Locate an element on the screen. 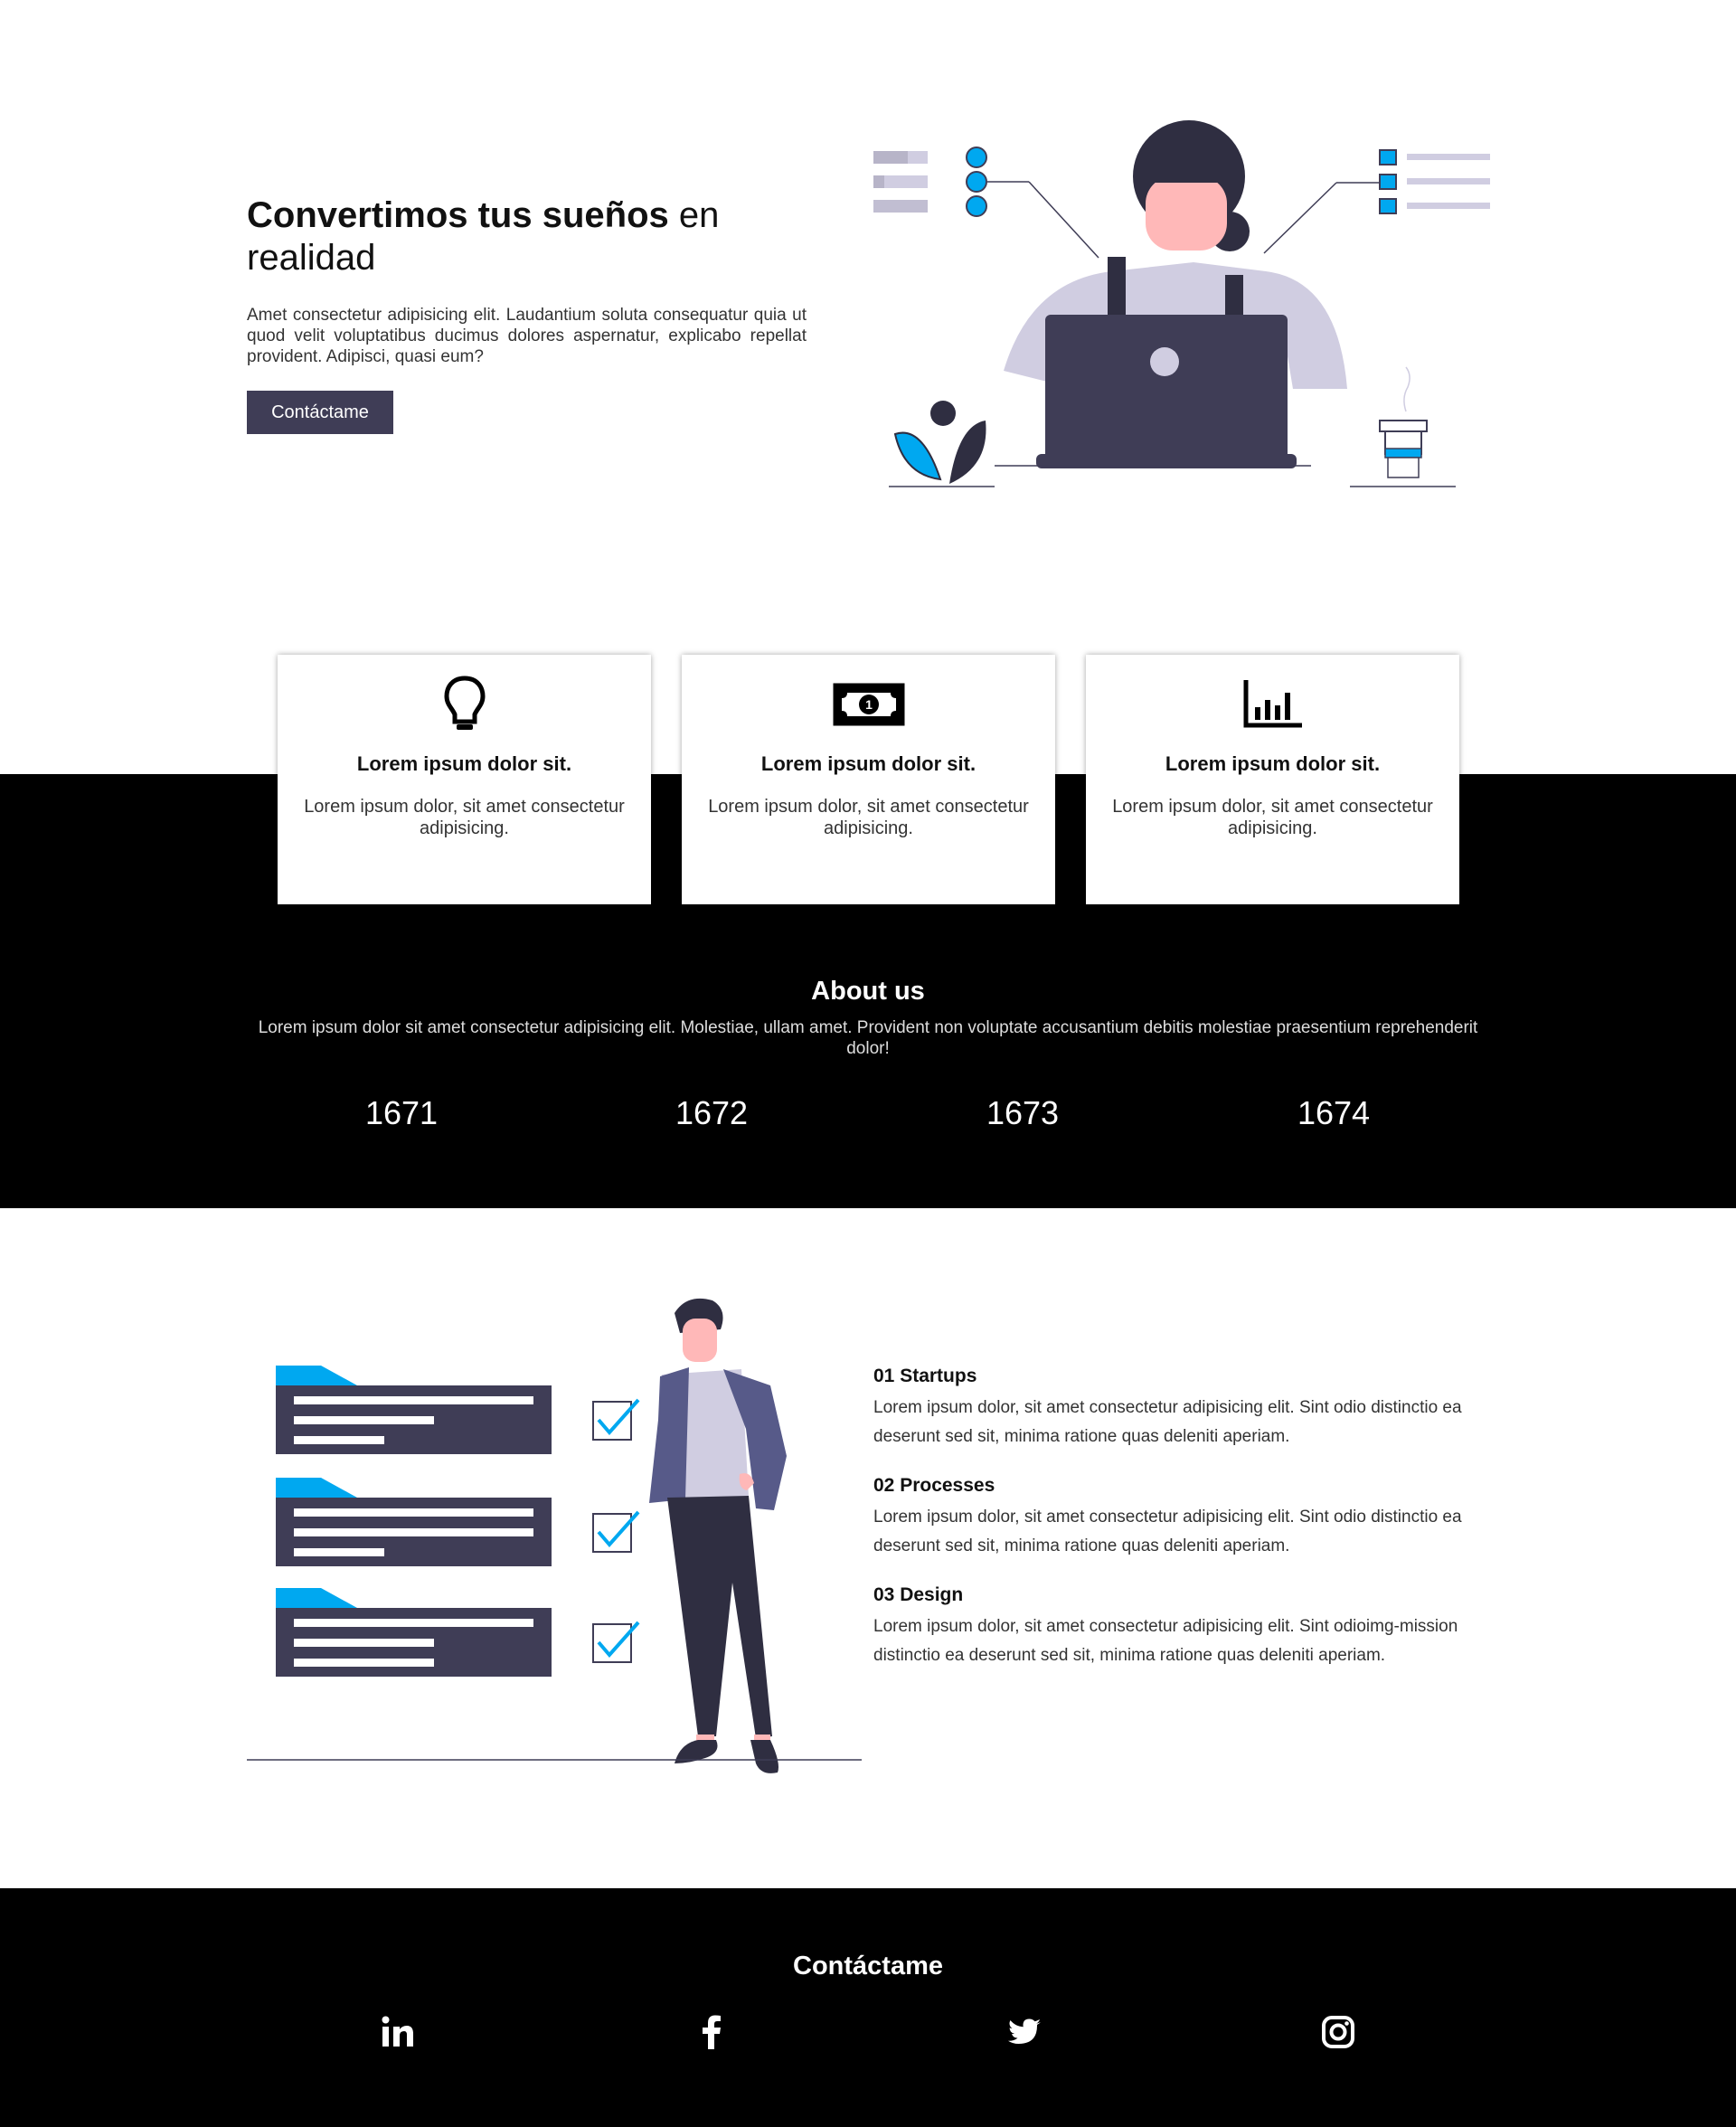 This screenshot has height=2127, width=1736. about-title: About us is located at coordinates (868, 991).